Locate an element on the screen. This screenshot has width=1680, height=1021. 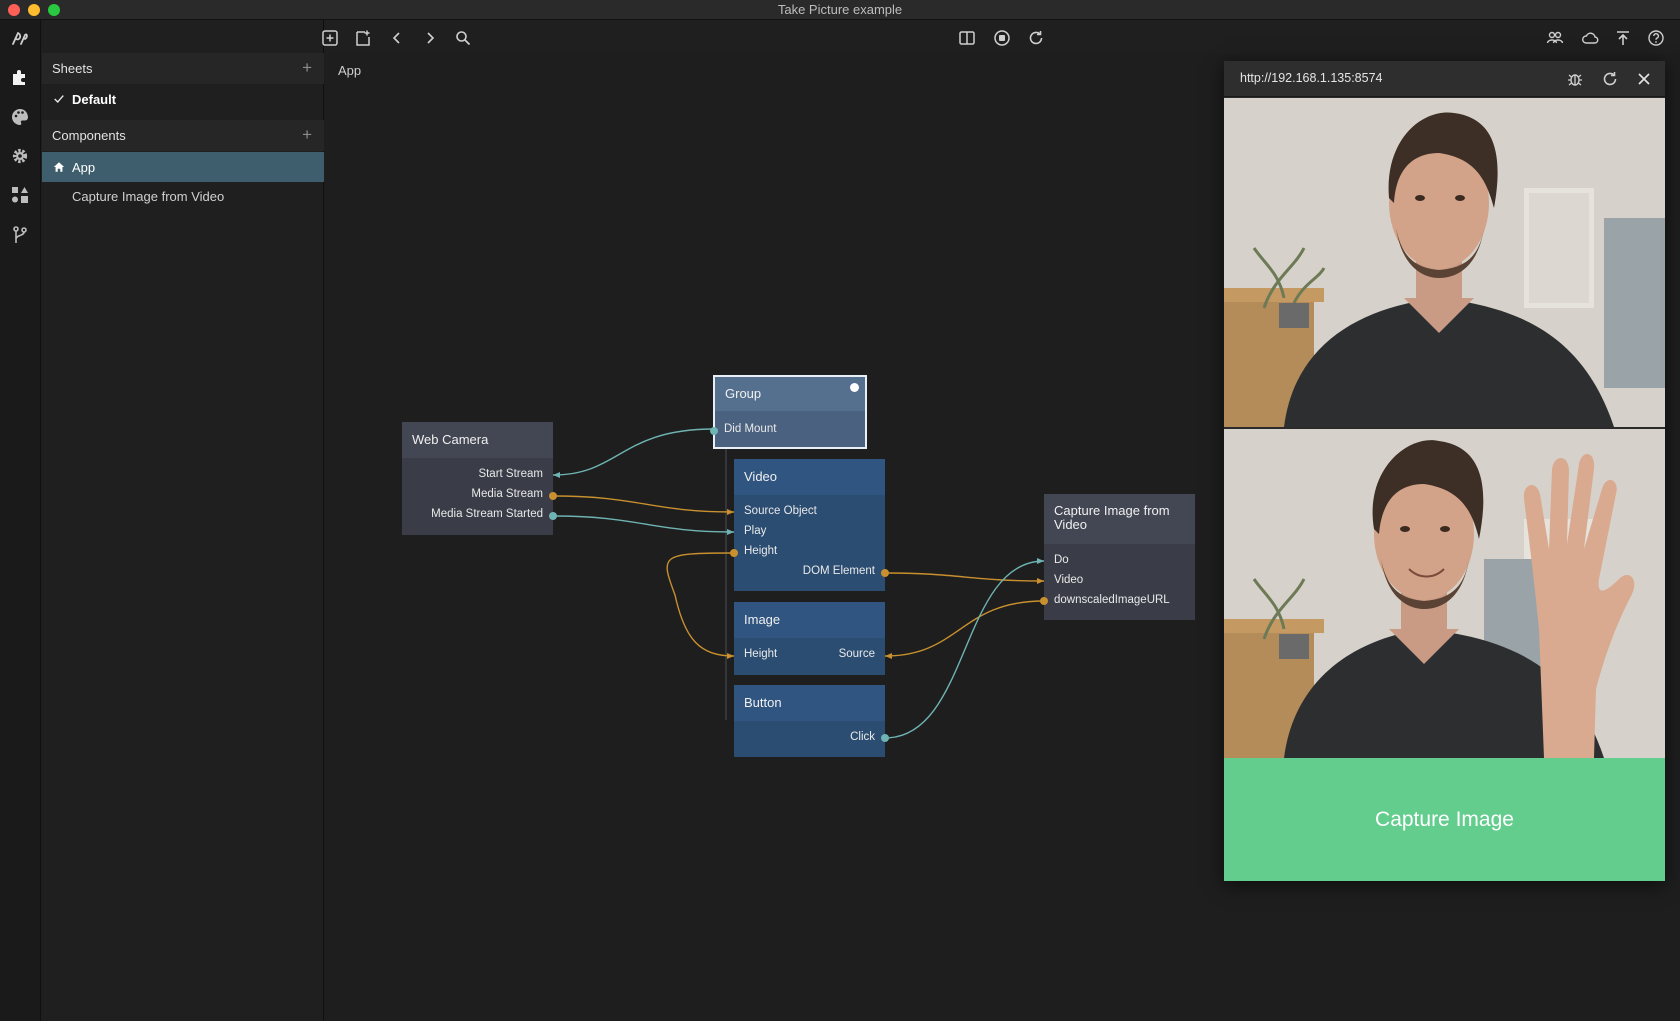
live-video-feed is located at coordinates (1444, 262).